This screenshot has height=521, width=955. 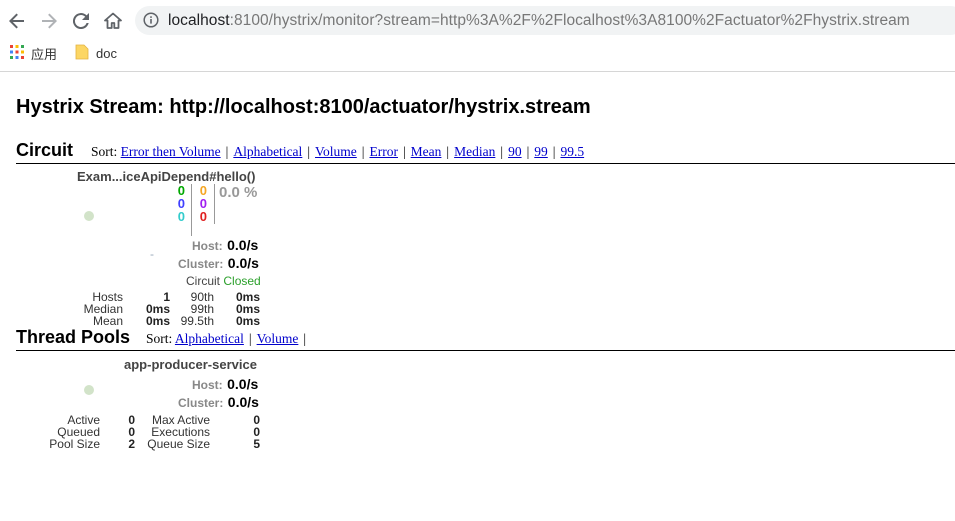 What do you see at coordinates (383, 151) in the screenshot?
I see `sort-error-link: Error` at bounding box center [383, 151].